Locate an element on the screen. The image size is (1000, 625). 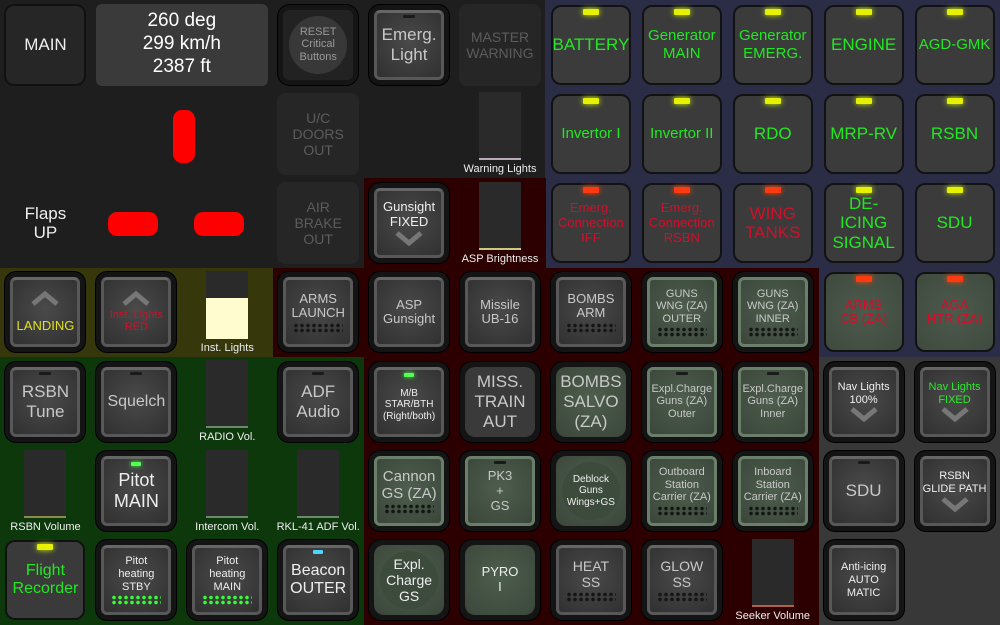
asp-brightness-slider: ASP Brightness is located at coordinates (500, 223).